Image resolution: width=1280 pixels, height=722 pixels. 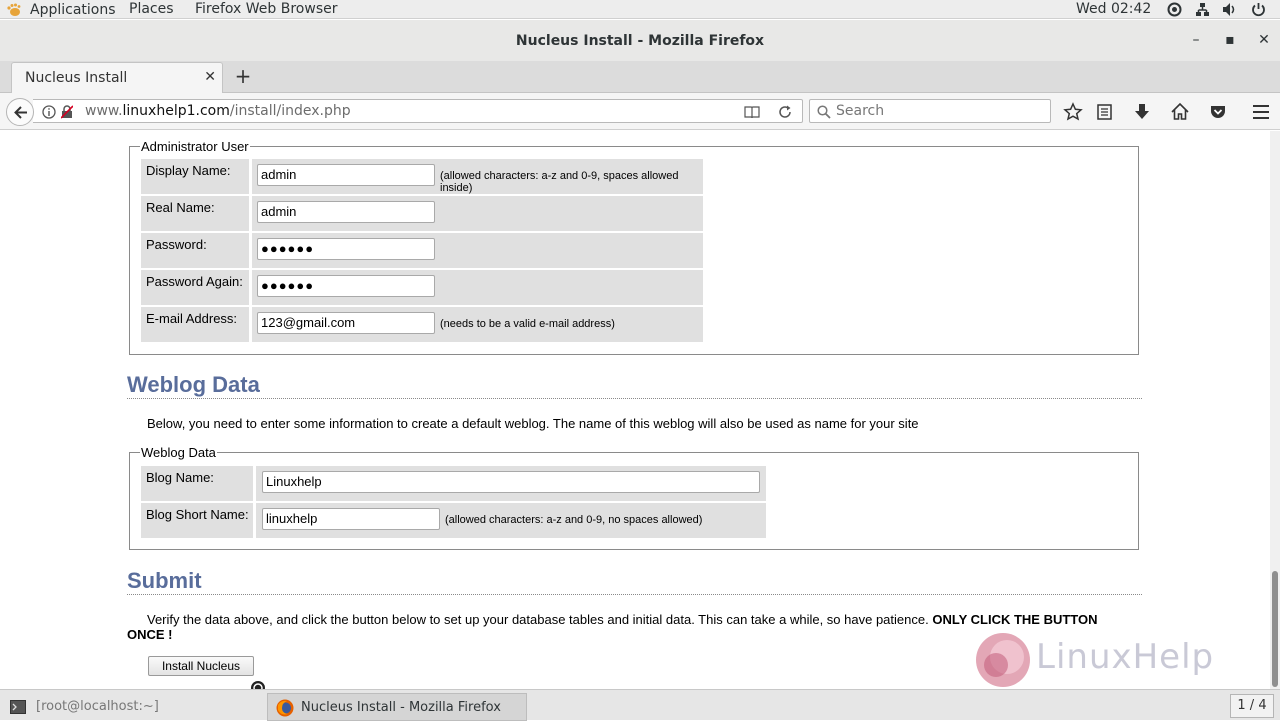 What do you see at coordinates (634, 594) in the screenshot?
I see `submit-divider` at bounding box center [634, 594].